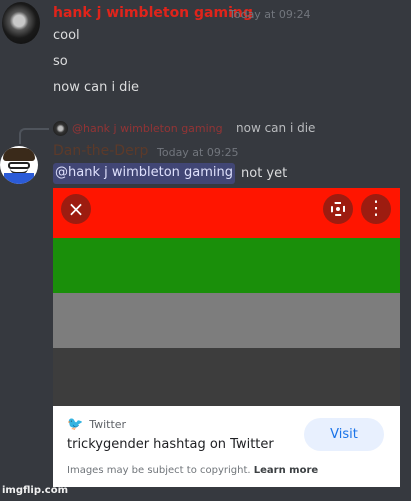 The image size is (411, 501). What do you see at coordinates (344, 434) in the screenshot?
I see `visit-button: Visit` at bounding box center [344, 434].